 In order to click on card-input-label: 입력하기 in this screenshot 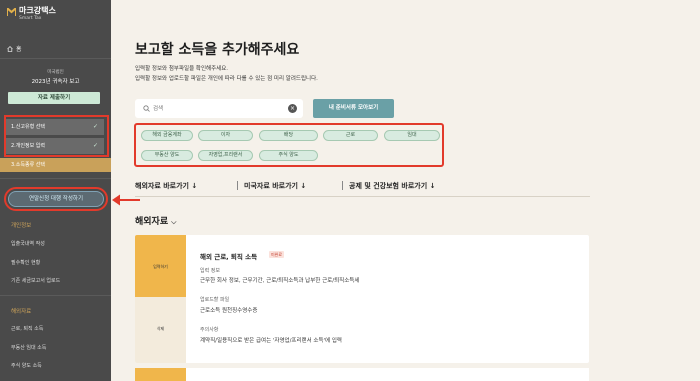, I will do `click(160, 266)`.